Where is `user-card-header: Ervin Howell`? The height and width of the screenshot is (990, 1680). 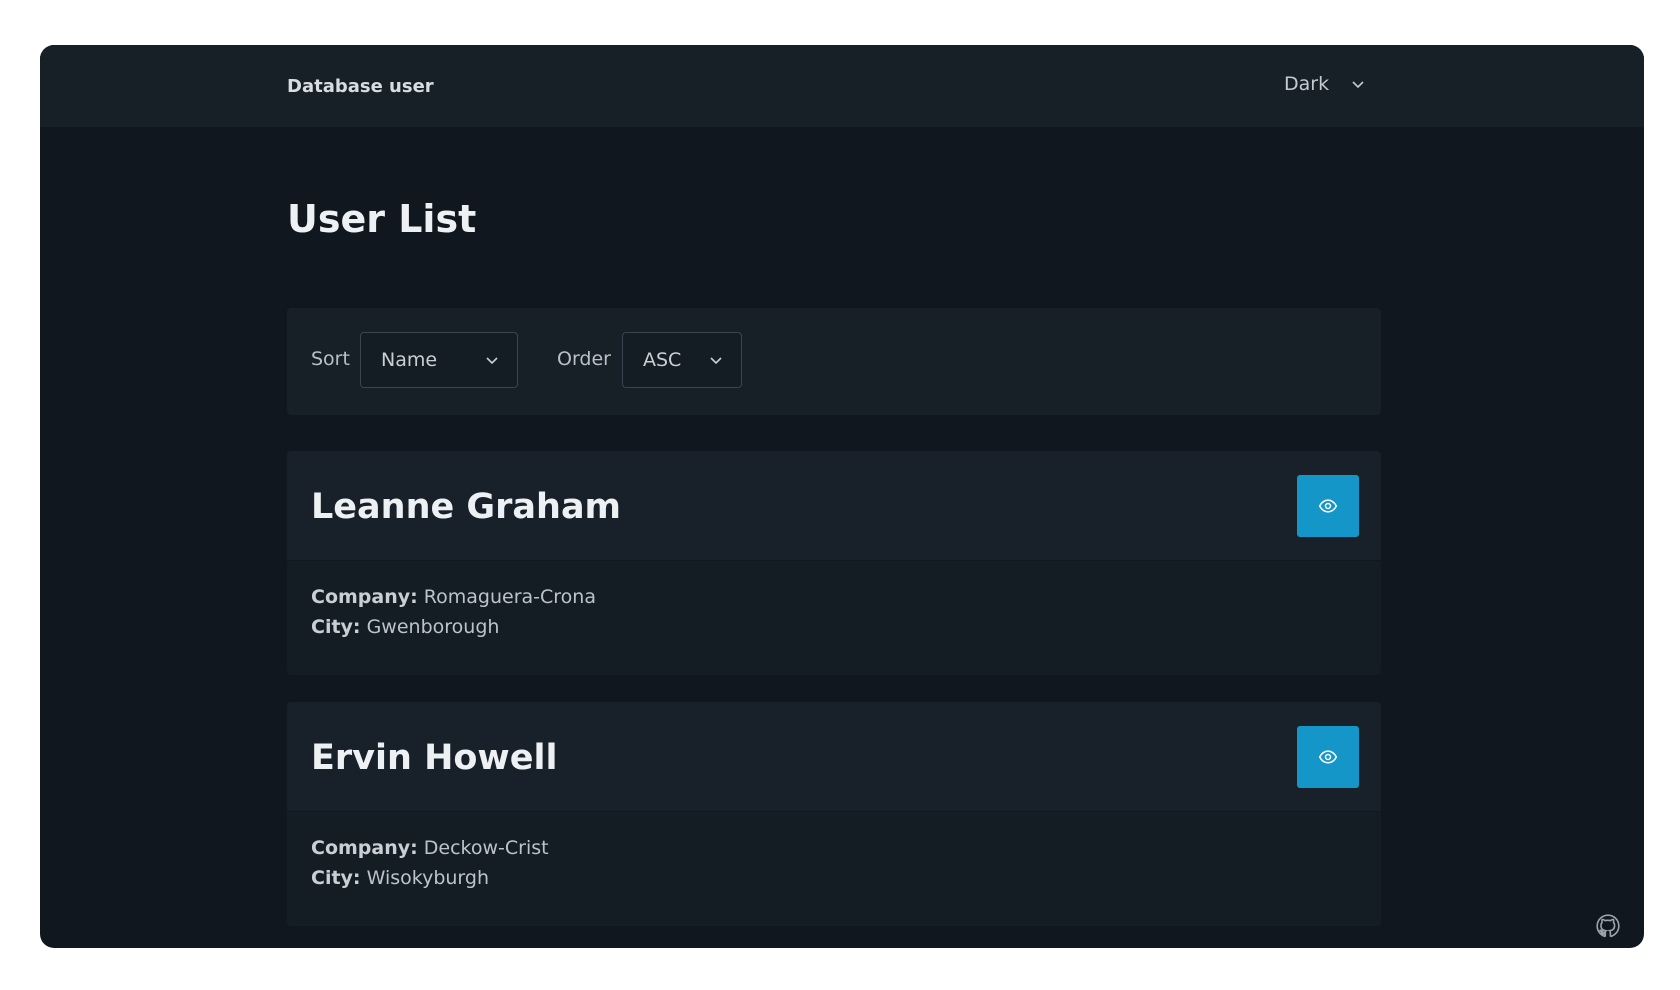 user-card-header: Ervin Howell is located at coordinates (834, 757).